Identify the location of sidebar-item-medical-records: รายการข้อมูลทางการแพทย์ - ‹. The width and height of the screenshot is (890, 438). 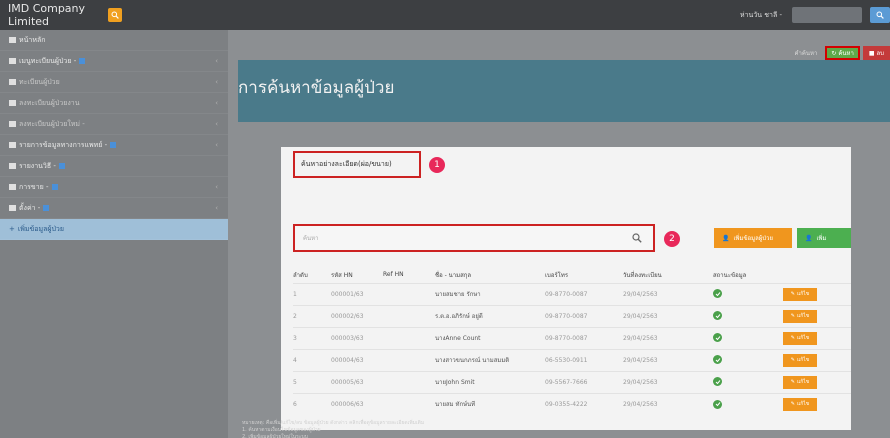
(114, 145).